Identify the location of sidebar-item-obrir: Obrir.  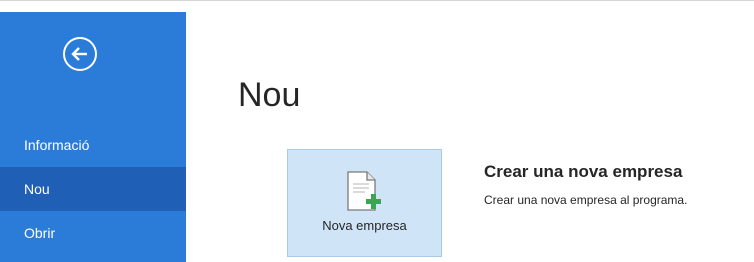
(93, 233).